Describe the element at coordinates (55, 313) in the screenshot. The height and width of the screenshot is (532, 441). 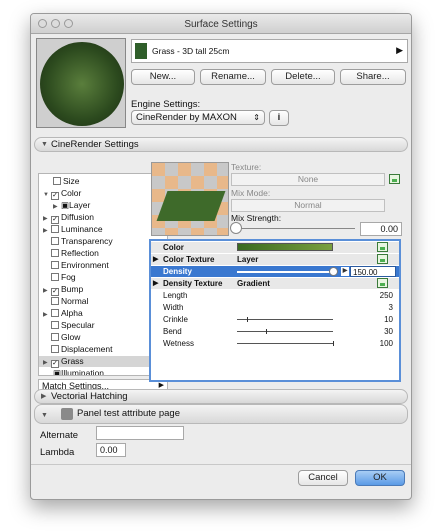
I see `checkbox-alpha` at that location.